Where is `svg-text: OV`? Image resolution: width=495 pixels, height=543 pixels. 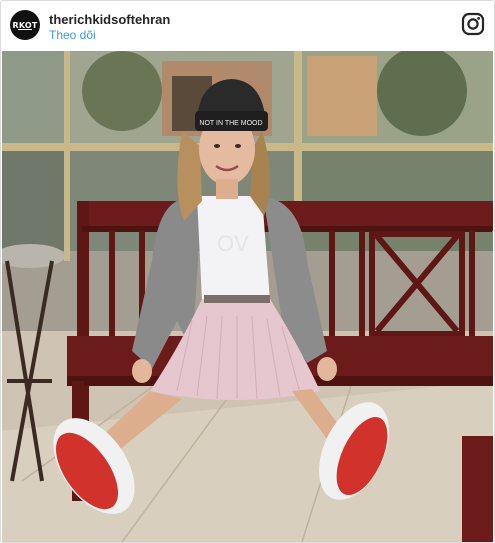 svg-text: OV is located at coordinates (233, 243).